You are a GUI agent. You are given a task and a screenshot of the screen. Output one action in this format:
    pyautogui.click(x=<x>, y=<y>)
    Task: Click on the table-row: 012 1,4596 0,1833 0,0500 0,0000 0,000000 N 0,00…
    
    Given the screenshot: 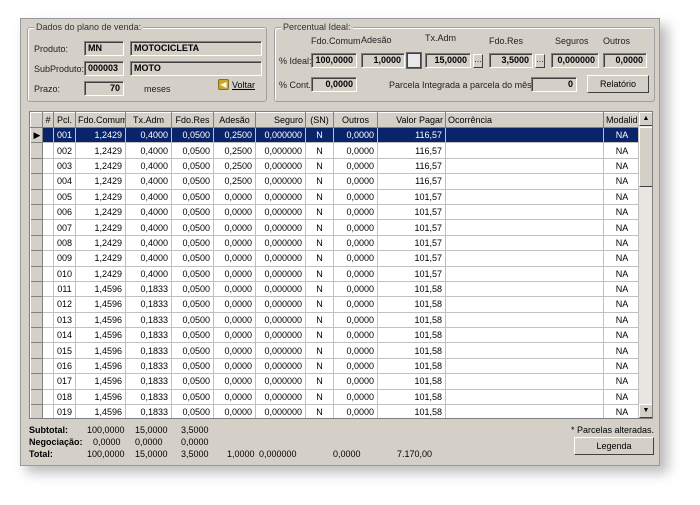 What is the action you would take?
    pyautogui.click(x=335, y=304)
    